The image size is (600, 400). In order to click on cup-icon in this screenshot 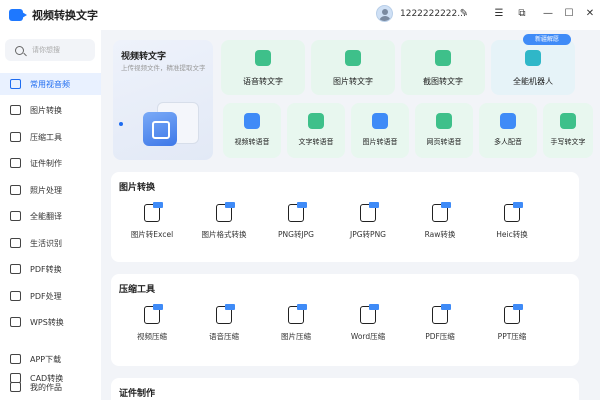, I will do `click(15, 243)`.